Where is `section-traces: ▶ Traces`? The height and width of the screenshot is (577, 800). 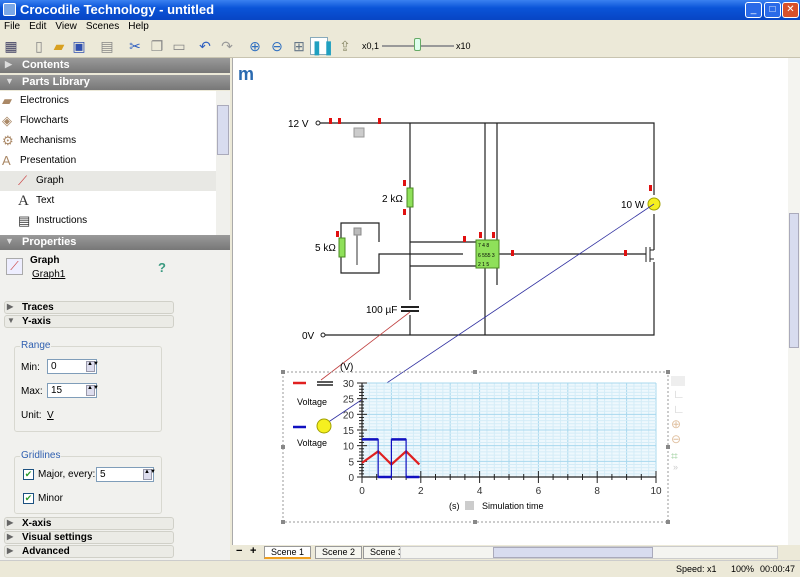 section-traces: ▶ Traces is located at coordinates (89, 307).